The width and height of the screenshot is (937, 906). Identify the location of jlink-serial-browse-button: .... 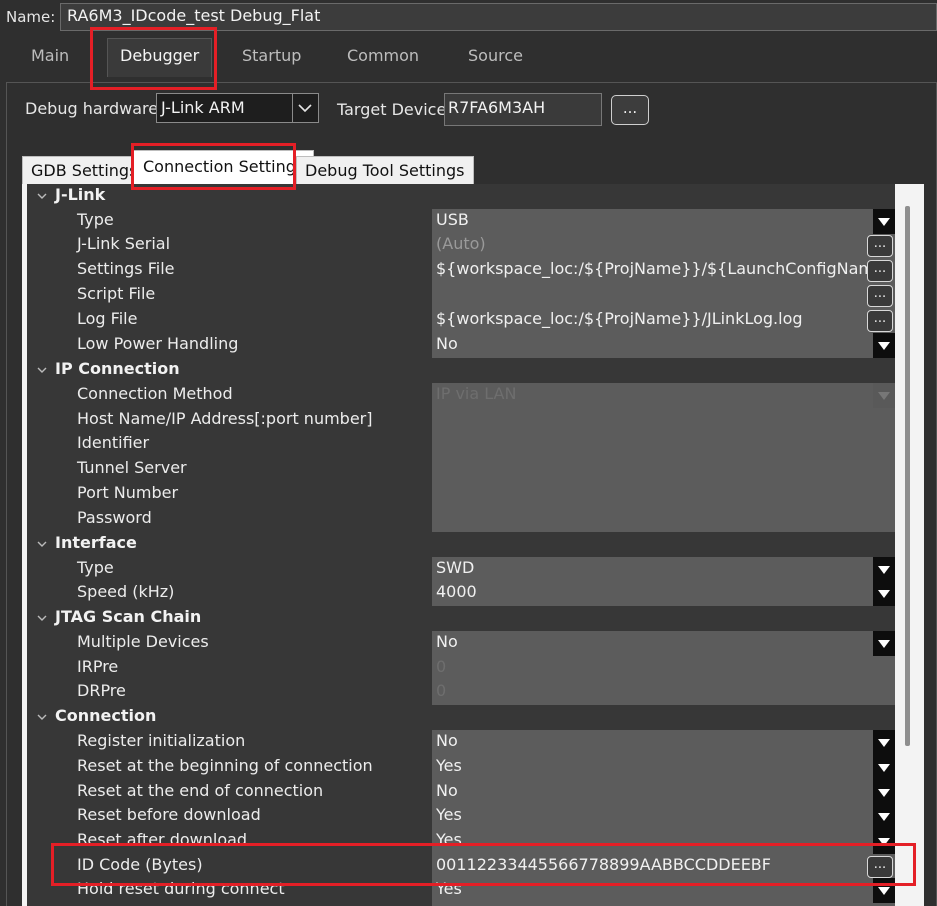
(880, 246).